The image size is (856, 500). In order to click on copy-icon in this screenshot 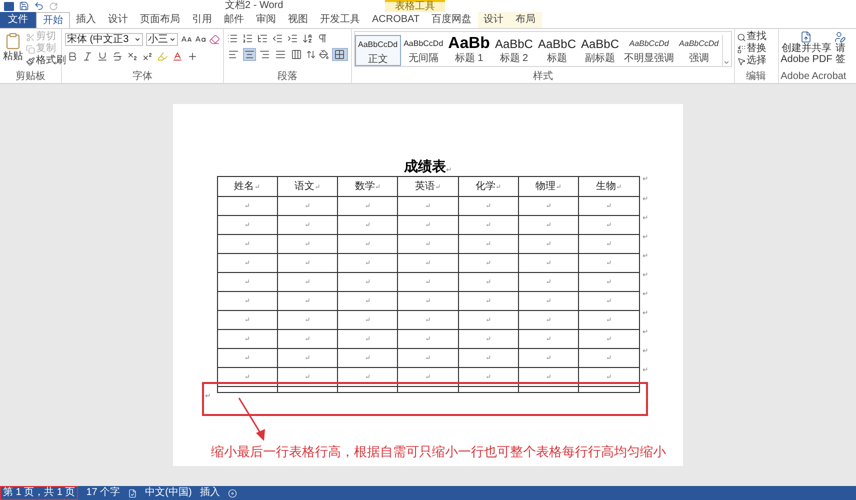, I will do `click(30, 49)`.